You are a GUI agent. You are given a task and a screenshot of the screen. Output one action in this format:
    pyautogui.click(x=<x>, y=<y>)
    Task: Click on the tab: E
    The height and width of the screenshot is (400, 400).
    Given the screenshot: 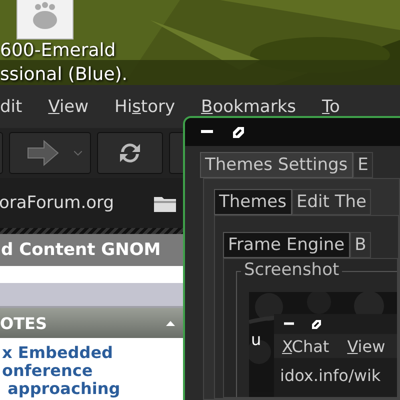 What is the action you would take?
    pyautogui.click(x=363, y=165)
    